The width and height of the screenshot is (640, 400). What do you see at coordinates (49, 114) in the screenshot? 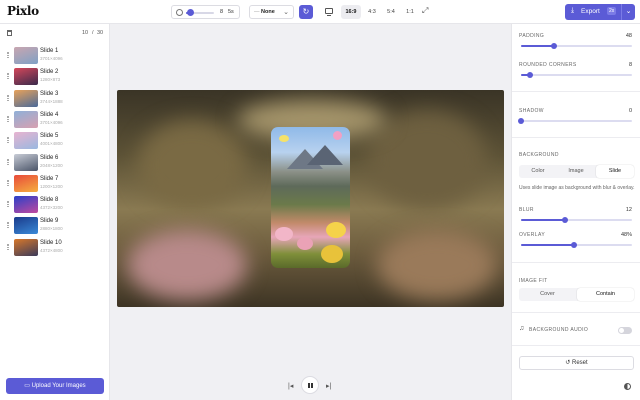
I see `slide-name: Slide 4` at bounding box center [49, 114].